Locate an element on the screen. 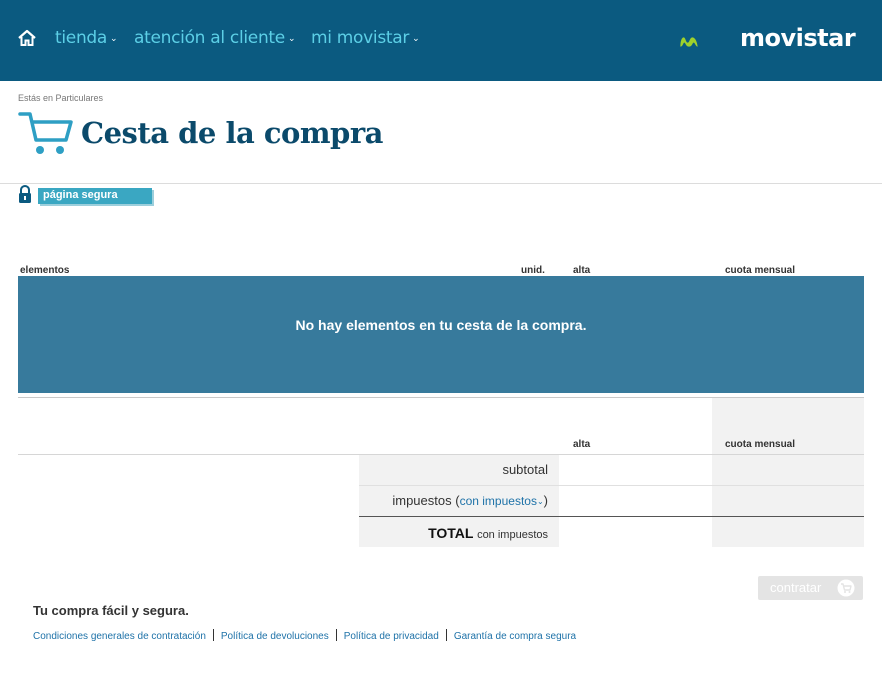 The height and width of the screenshot is (682, 882). nav-tienda-label: tienda is located at coordinates (81, 38).